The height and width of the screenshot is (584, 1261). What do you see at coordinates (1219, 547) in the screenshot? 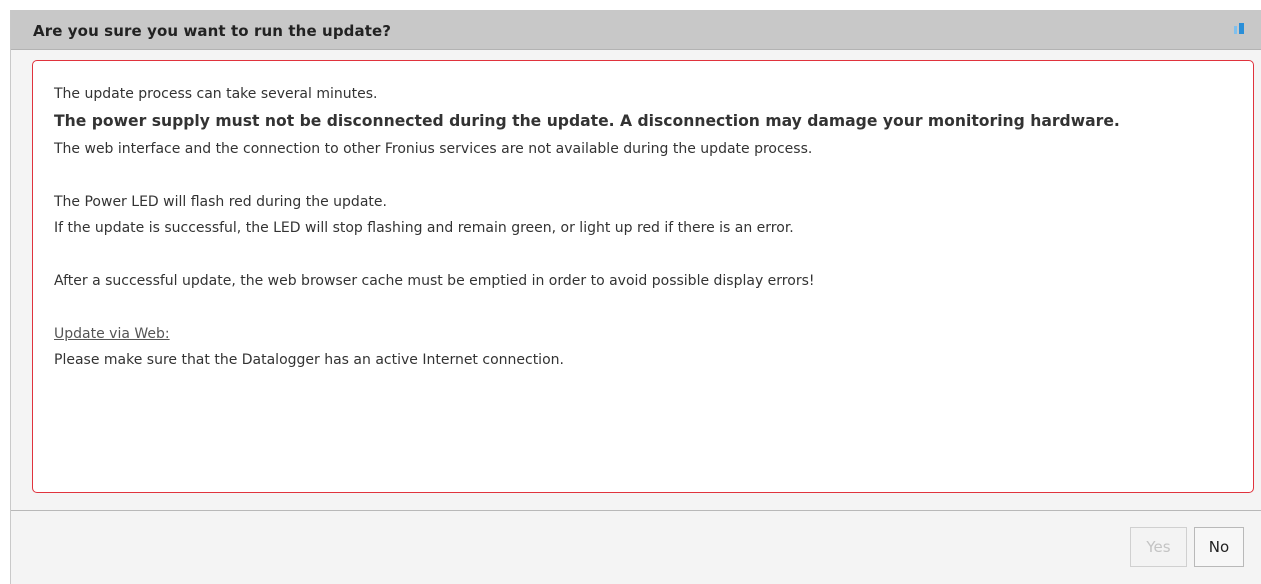
I see `no-button: No` at bounding box center [1219, 547].